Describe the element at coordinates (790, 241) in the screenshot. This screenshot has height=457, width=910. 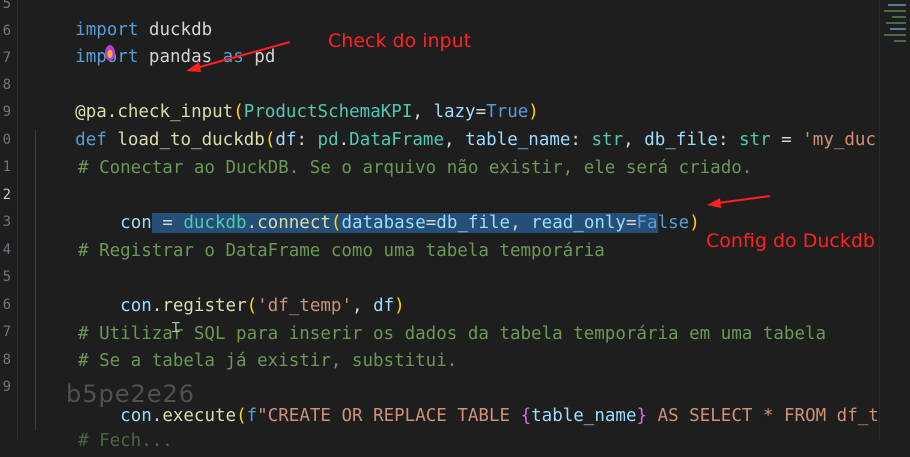
I see `annotation-config-duckdb: Config do Duckdb` at that location.